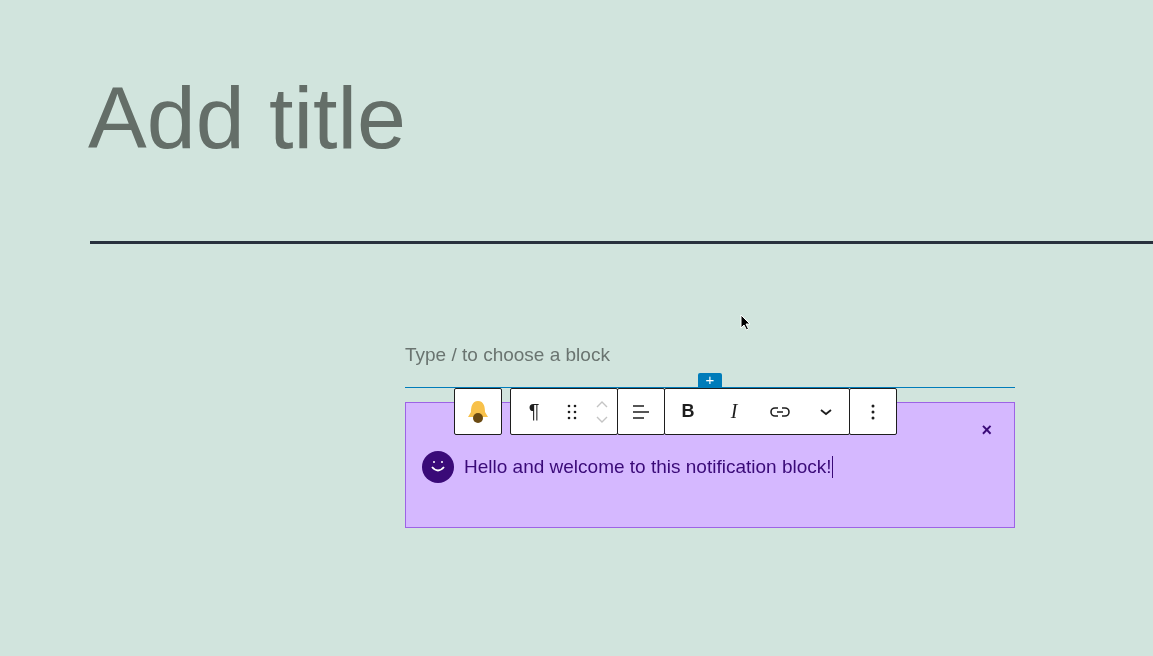  Describe the element at coordinates (688, 411) in the screenshot. I see `toolbar-button: B` at that location.